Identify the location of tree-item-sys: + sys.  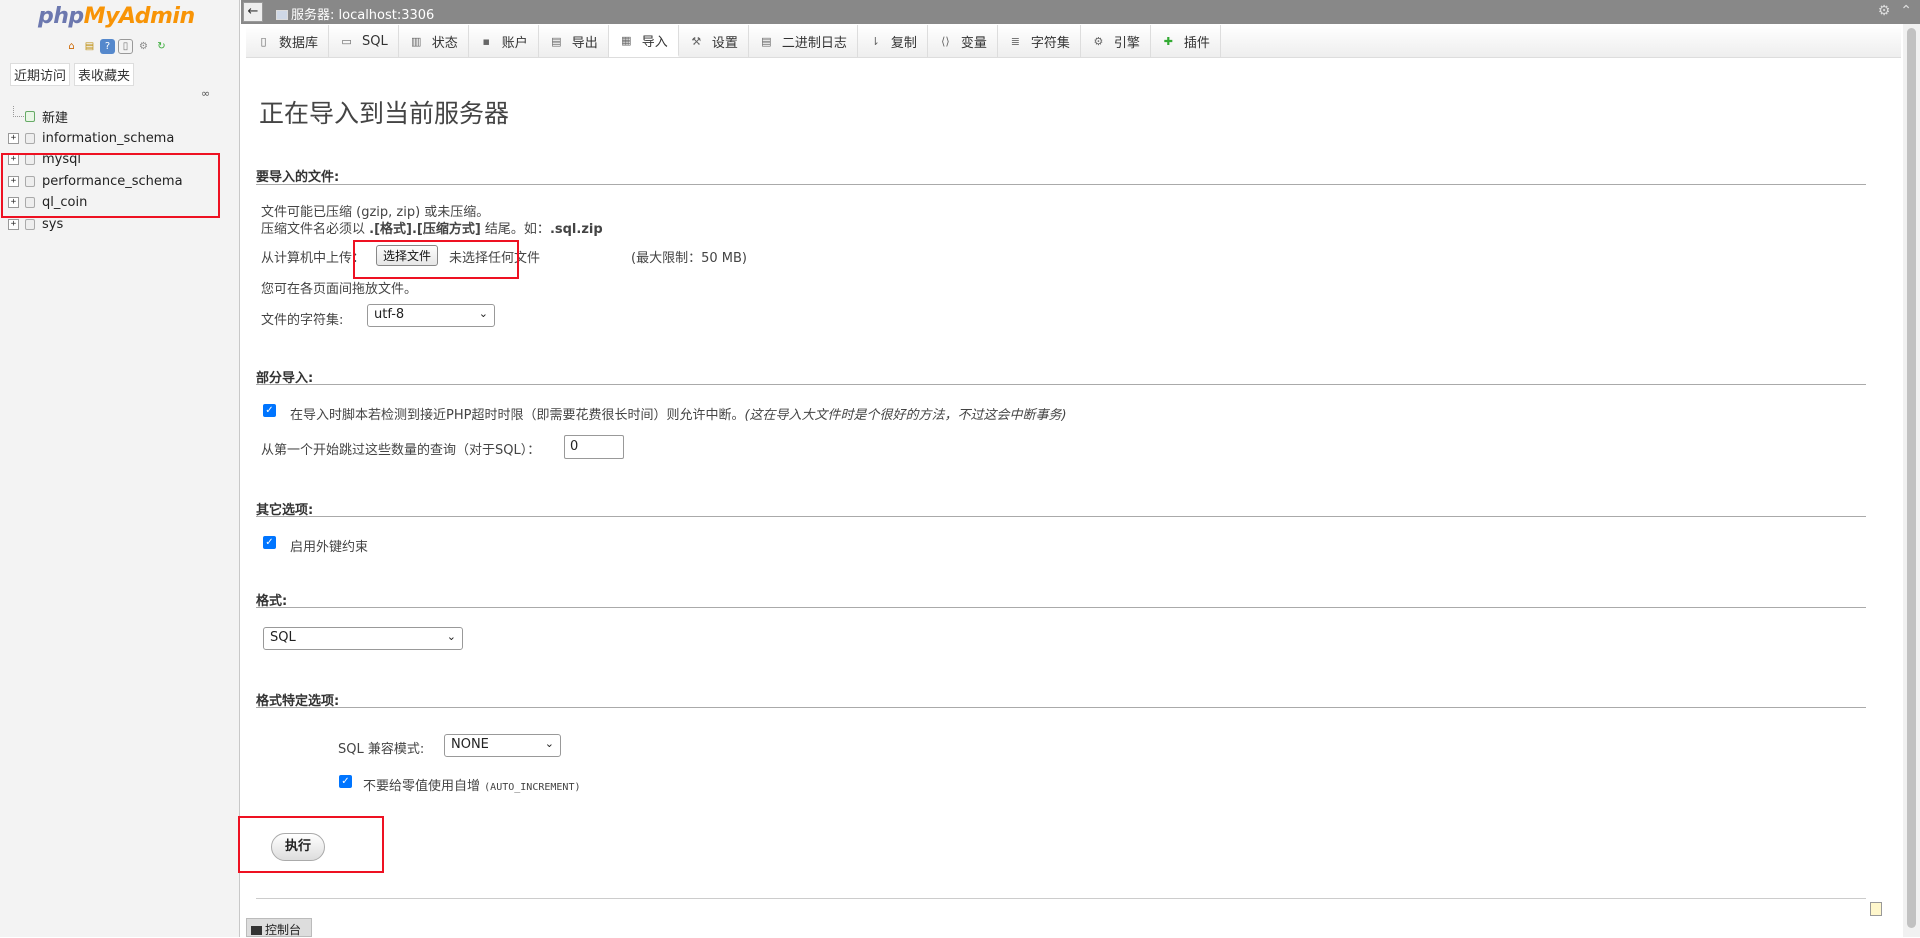
(120, 225).